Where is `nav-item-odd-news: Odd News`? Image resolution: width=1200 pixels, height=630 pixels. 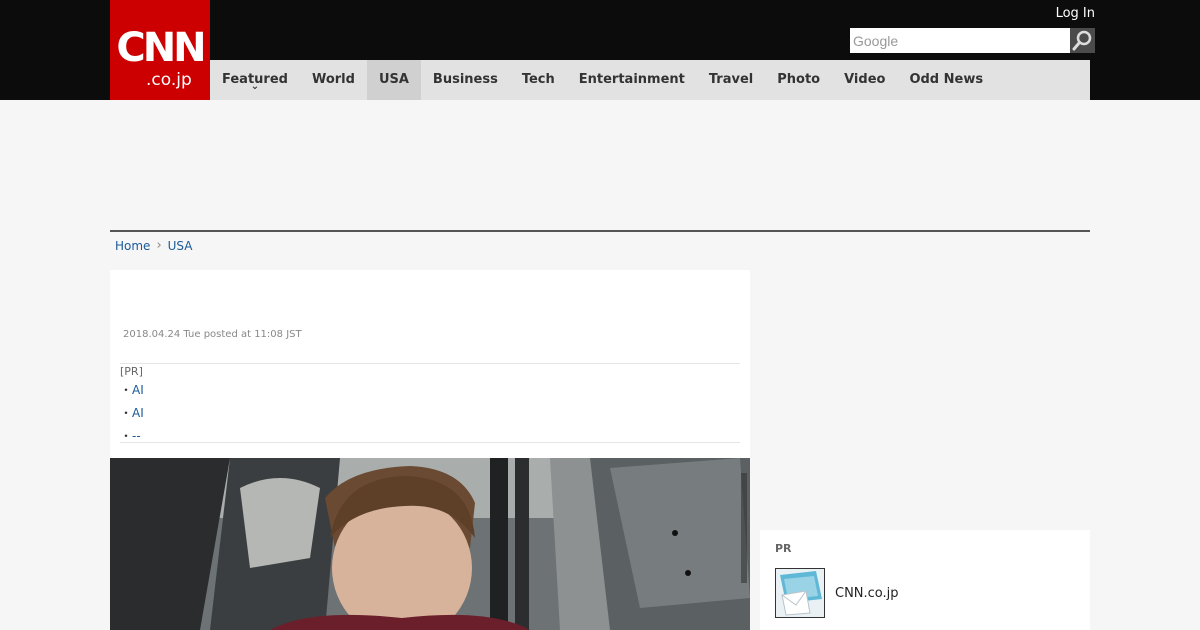
nav-item-odd-news: Odd News is located at coordinates (946, 80).